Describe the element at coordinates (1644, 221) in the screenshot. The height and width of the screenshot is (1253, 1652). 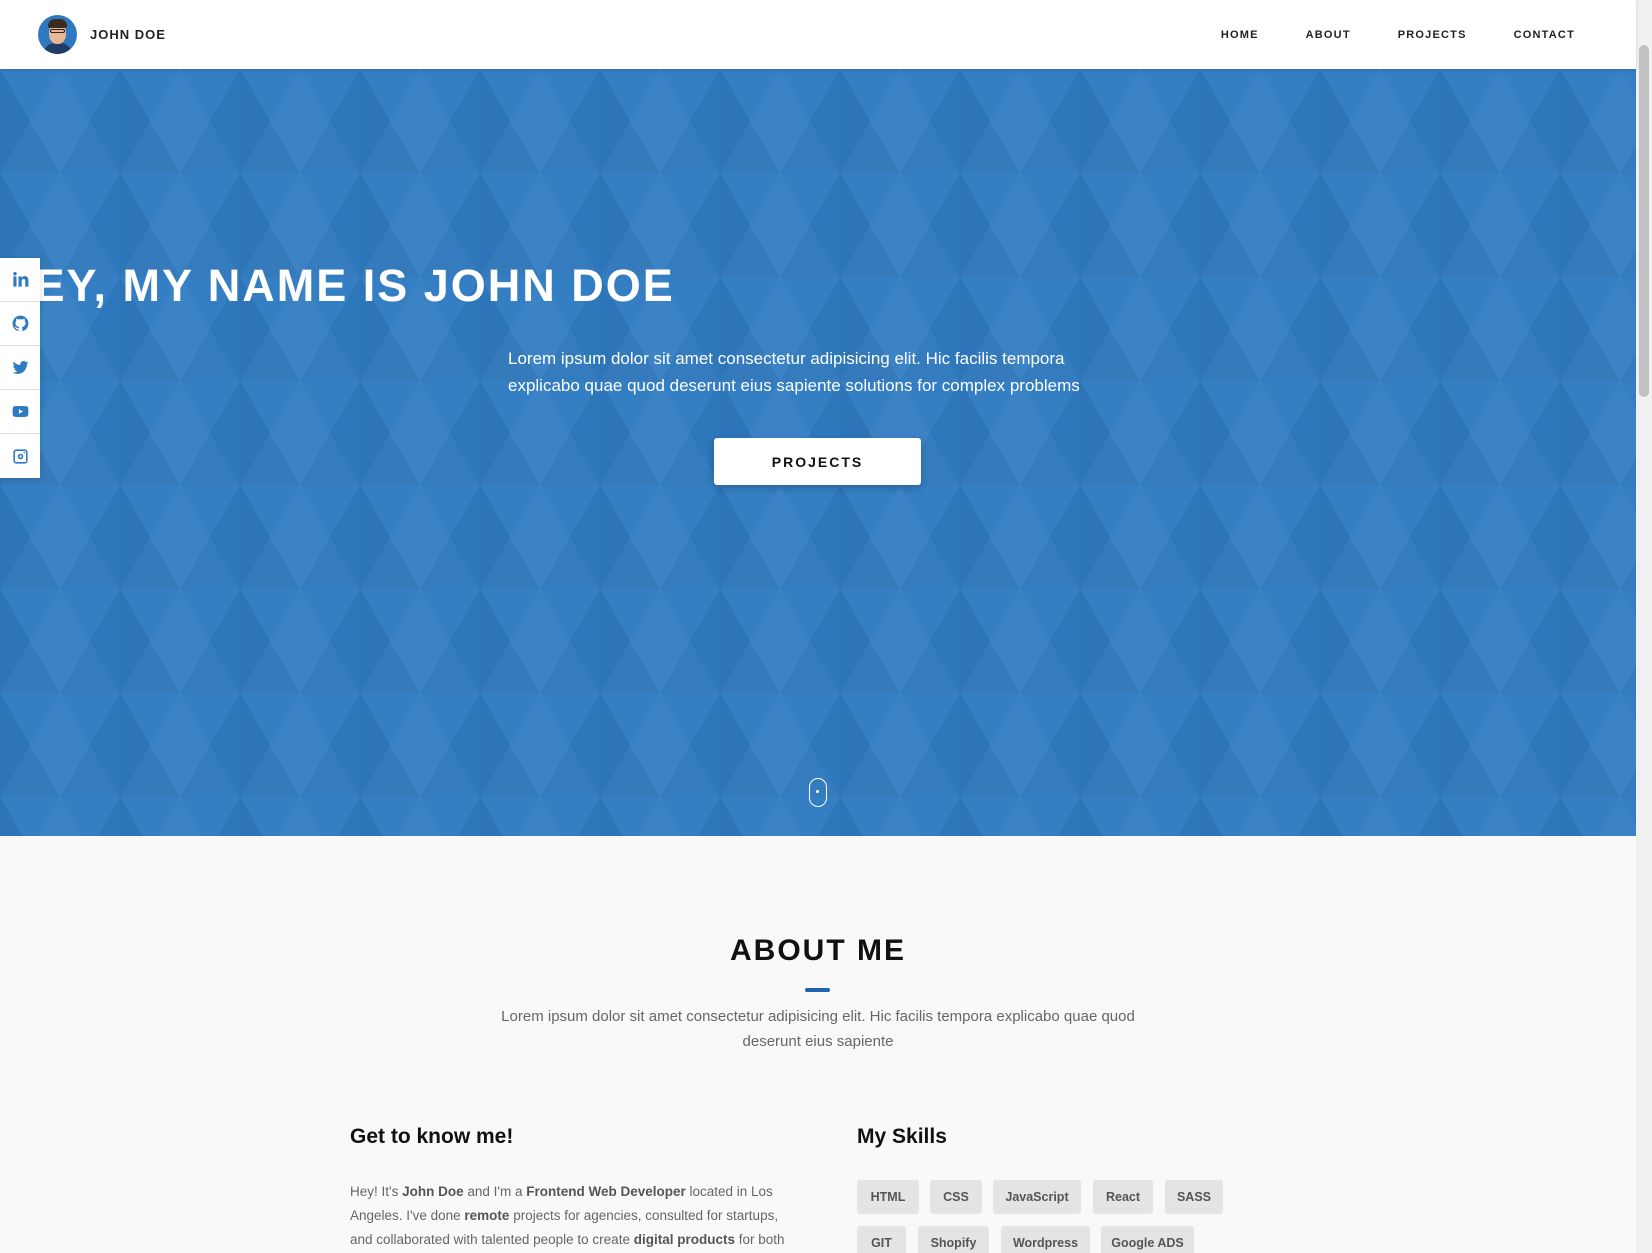
I see `scrollbar-thumb` at that location.